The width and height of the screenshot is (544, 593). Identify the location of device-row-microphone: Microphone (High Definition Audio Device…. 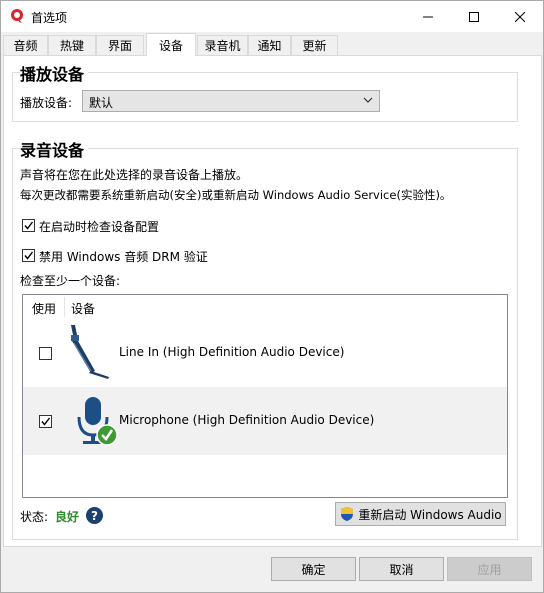
(265, 421).